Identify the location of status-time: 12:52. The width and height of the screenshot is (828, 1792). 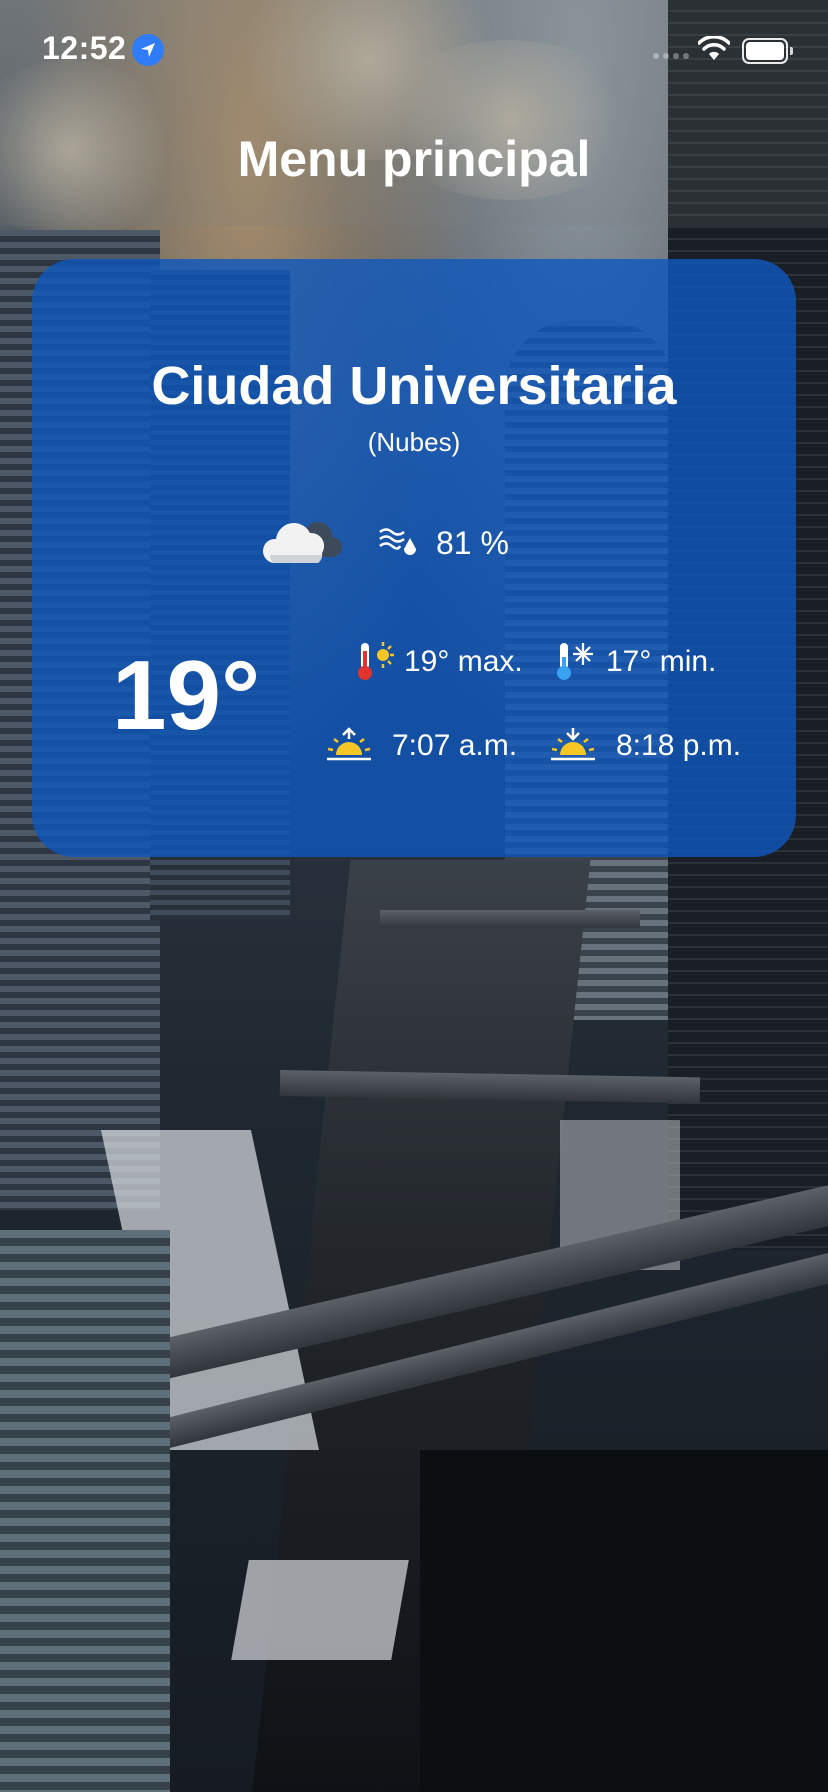
(84, 48).